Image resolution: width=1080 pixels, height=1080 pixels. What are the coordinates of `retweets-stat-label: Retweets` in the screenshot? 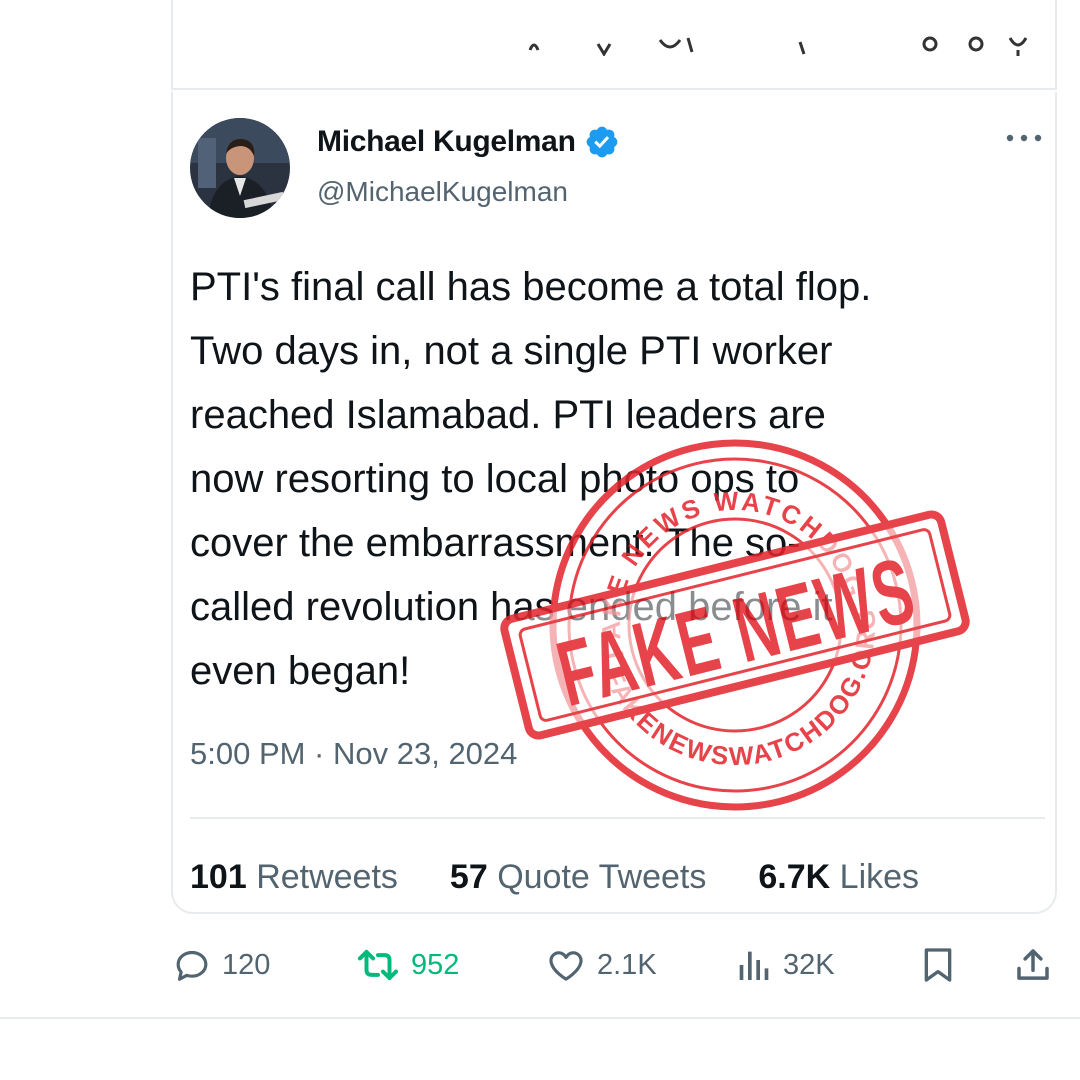 It's located at (327, 877).